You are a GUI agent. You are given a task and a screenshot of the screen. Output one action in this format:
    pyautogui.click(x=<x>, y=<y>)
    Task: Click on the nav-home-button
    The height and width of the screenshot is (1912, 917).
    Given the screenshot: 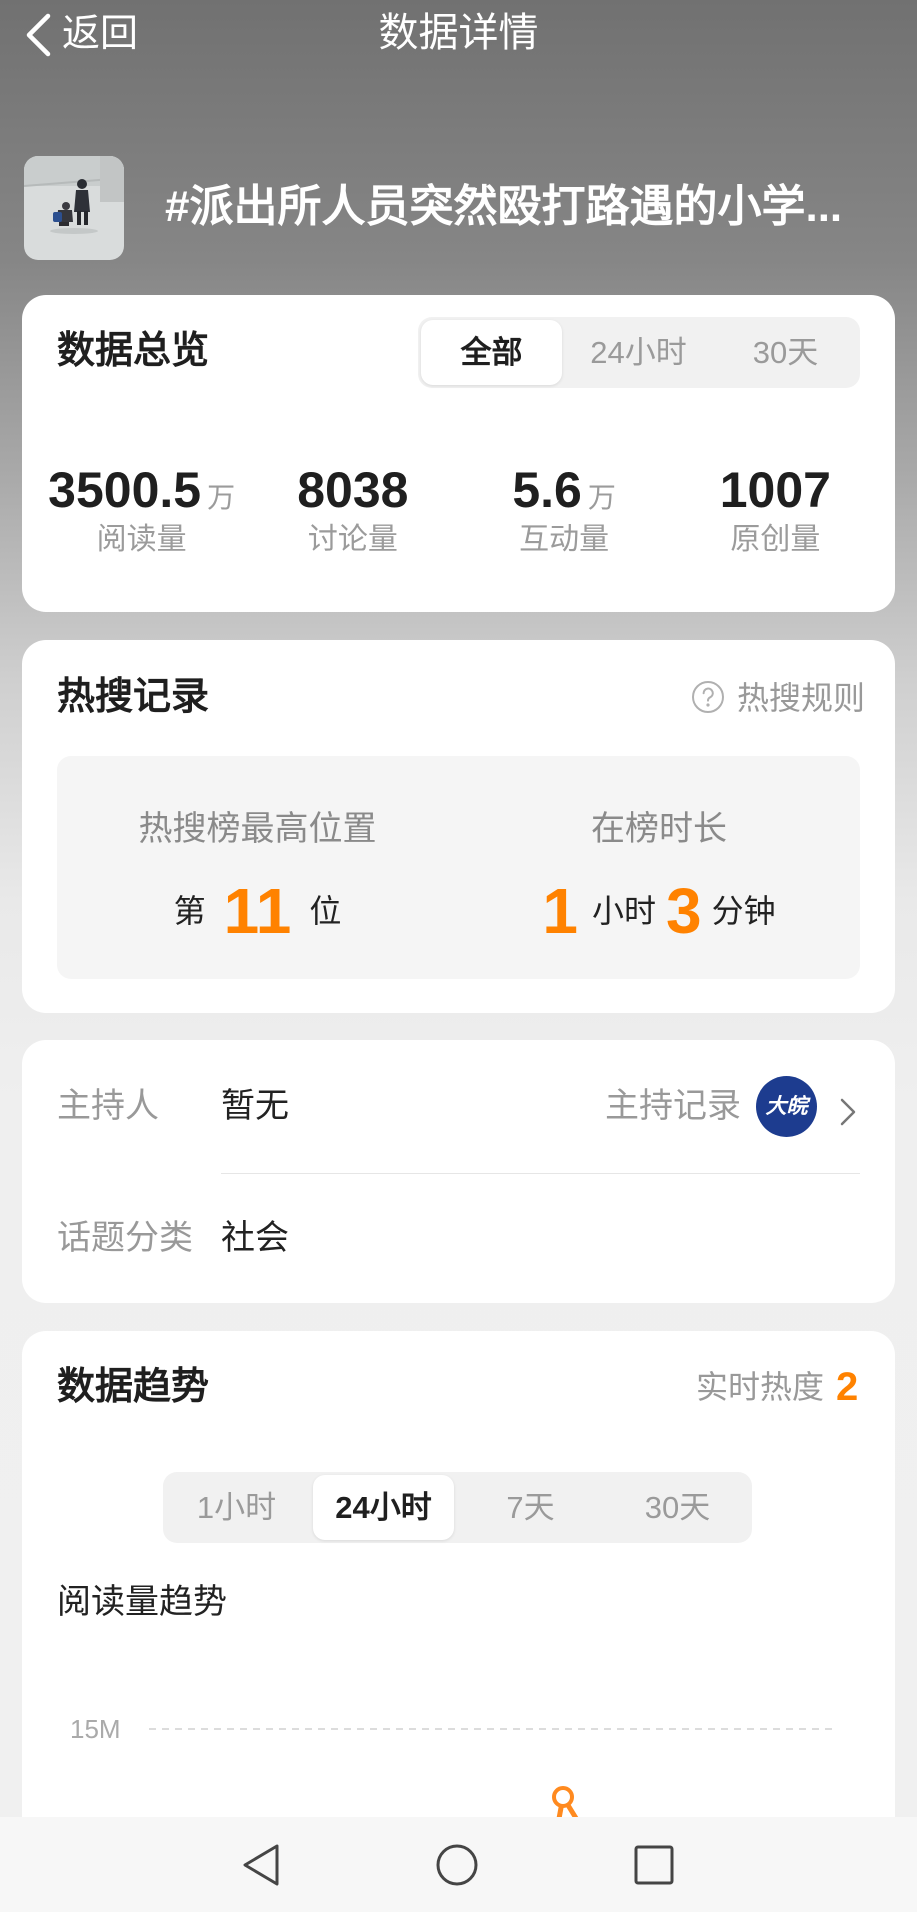 What is the action you would take?
    pyautogui.click(x=457, y=1865)
    